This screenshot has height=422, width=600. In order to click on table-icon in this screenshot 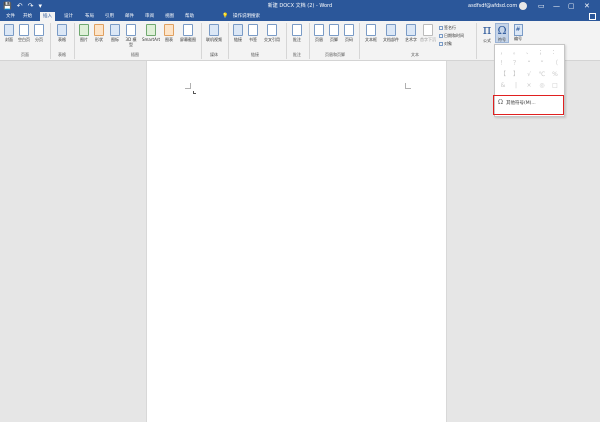, I will do `click(62, 30)`.